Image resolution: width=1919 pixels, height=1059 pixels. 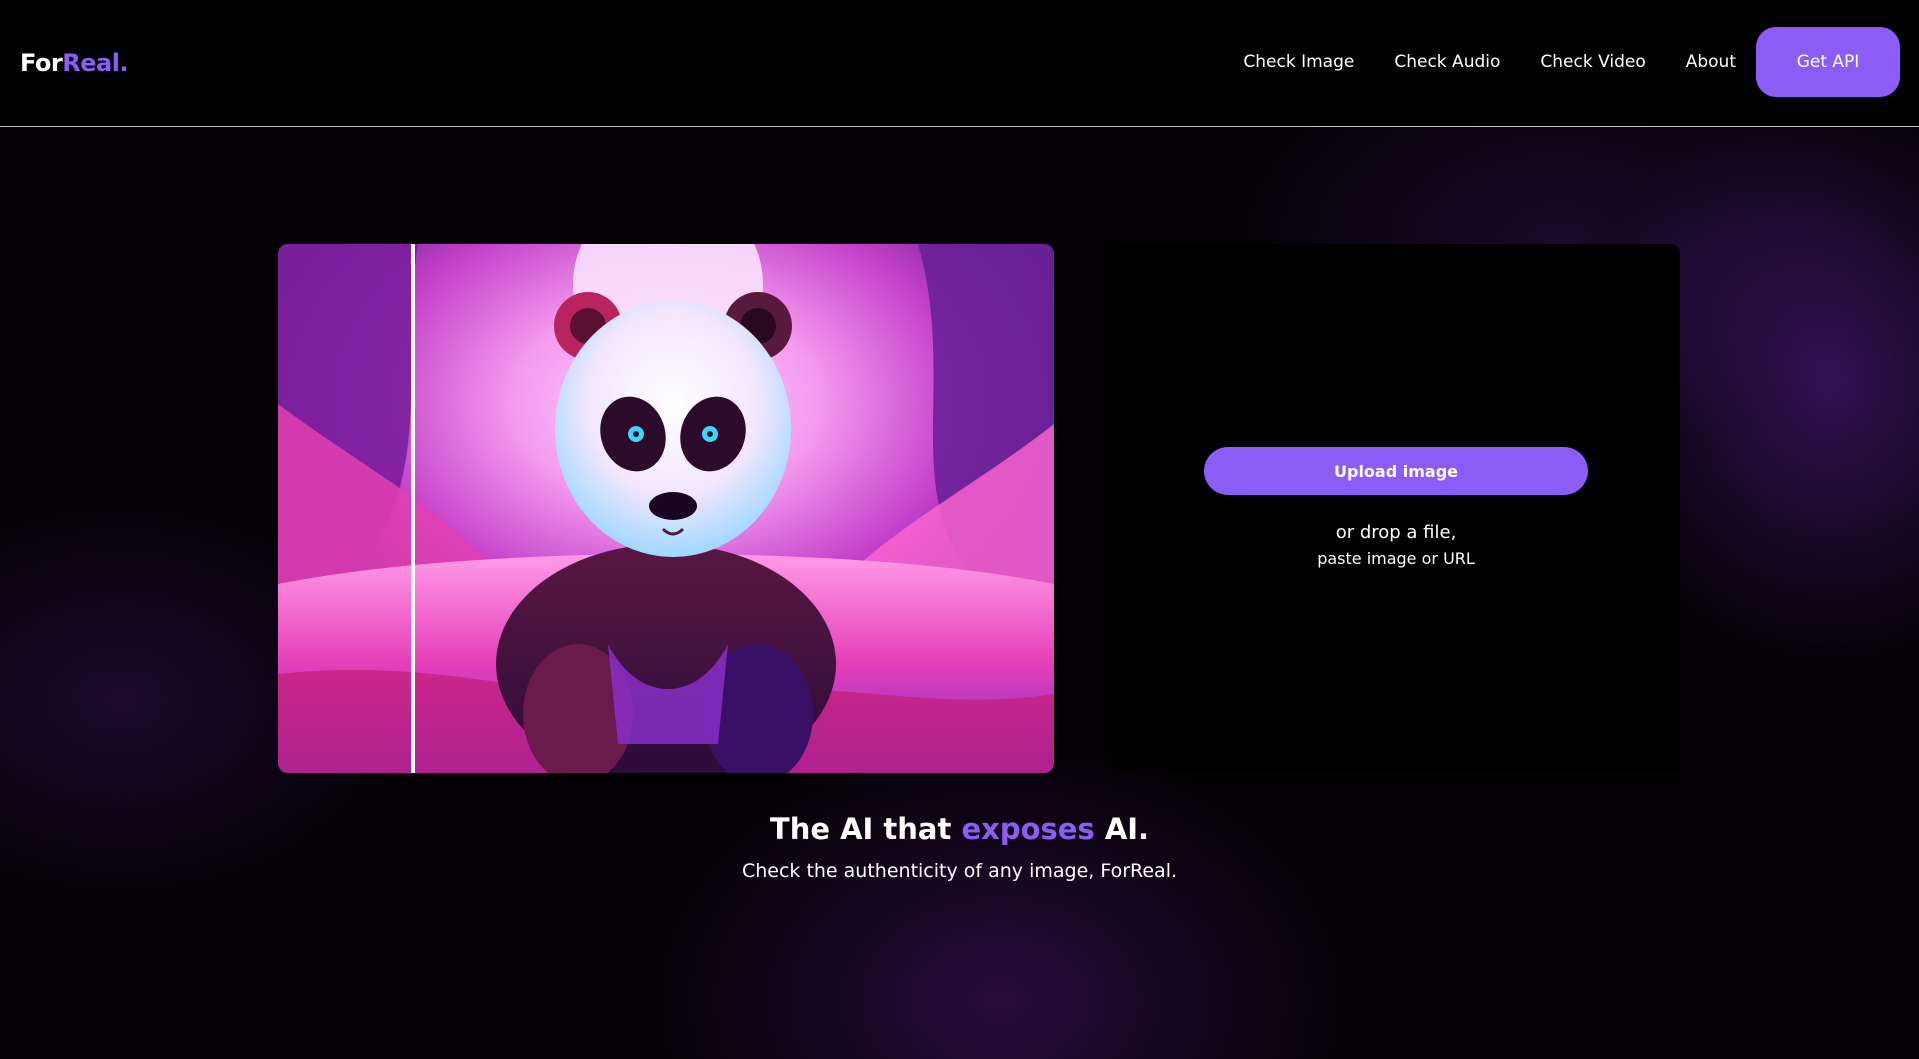 What do you see at coordinates (413, 508) in the screenshot?
I see `comparison-slider-handle` at bounding box center [413, 508].